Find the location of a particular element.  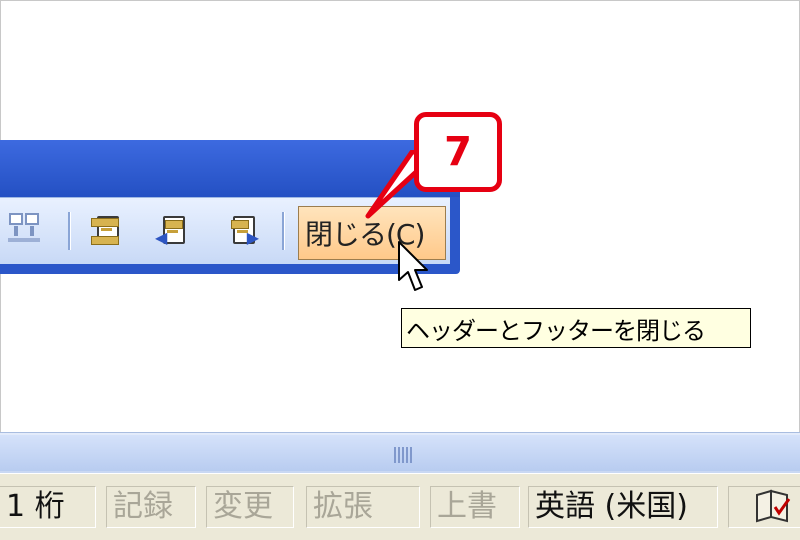

show-next-icon: ▶ is located at coordinates (243, 230).